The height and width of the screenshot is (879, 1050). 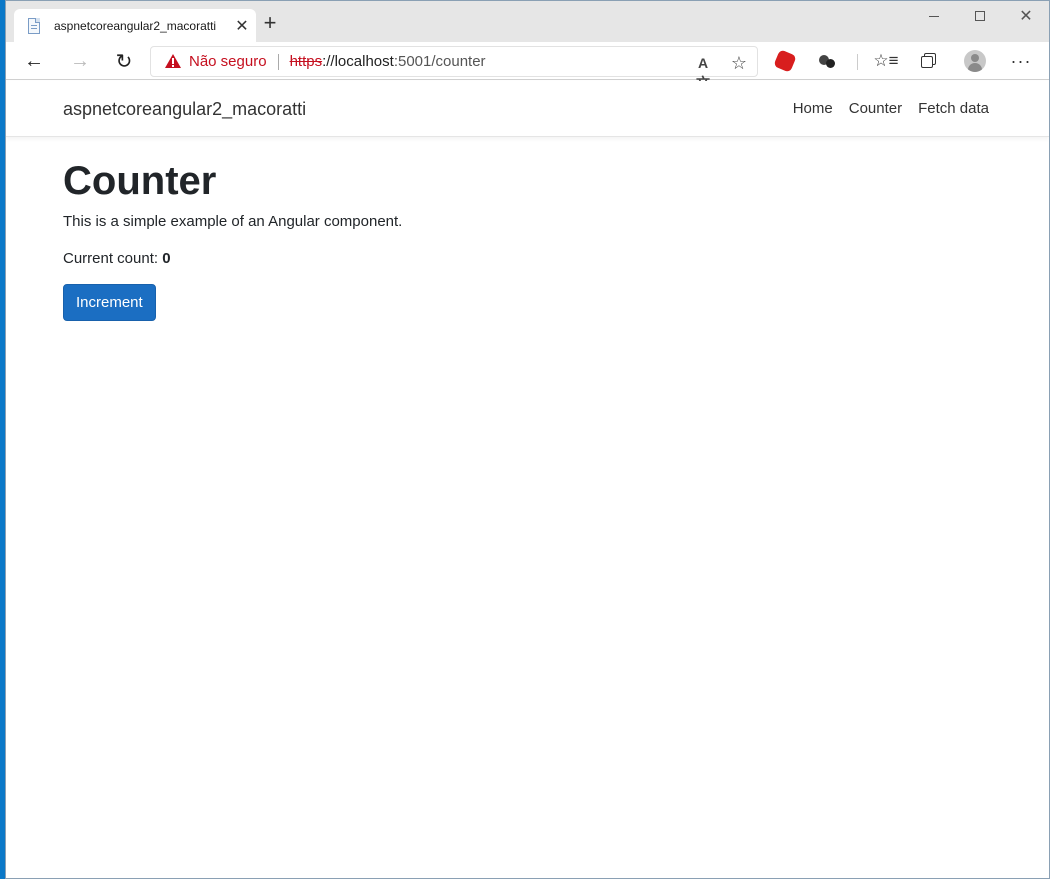 I want to click on url-scheme: https, so click(x=306, y=61).